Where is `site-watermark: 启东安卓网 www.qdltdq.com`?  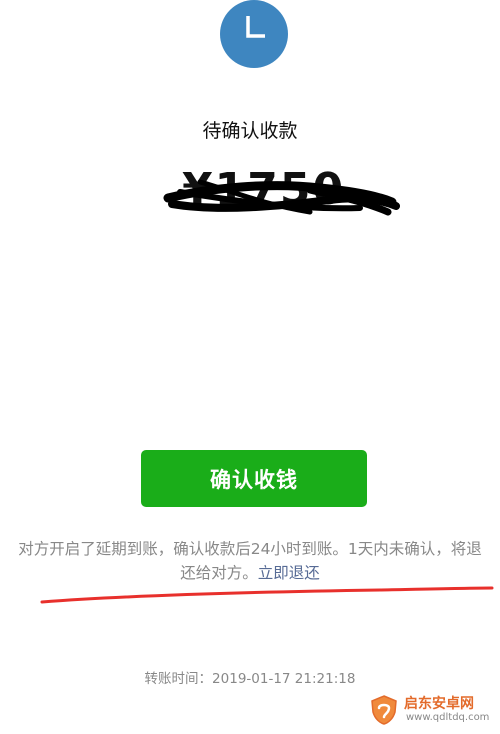 site-watermark: 启东安卓网 www.qdltdq.com is located at coordinates (433, 712).